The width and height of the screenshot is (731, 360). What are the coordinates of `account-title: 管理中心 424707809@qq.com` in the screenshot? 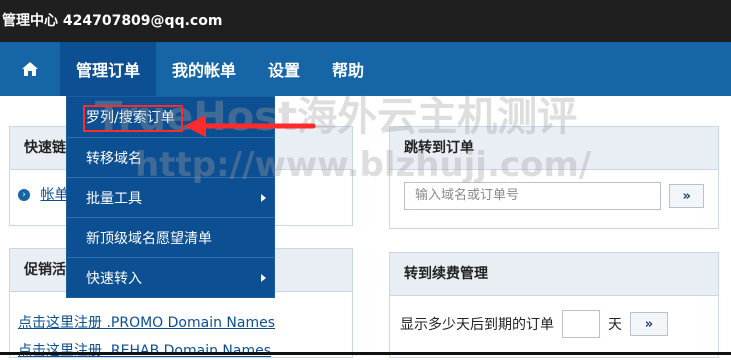 It's located at (112, 21).